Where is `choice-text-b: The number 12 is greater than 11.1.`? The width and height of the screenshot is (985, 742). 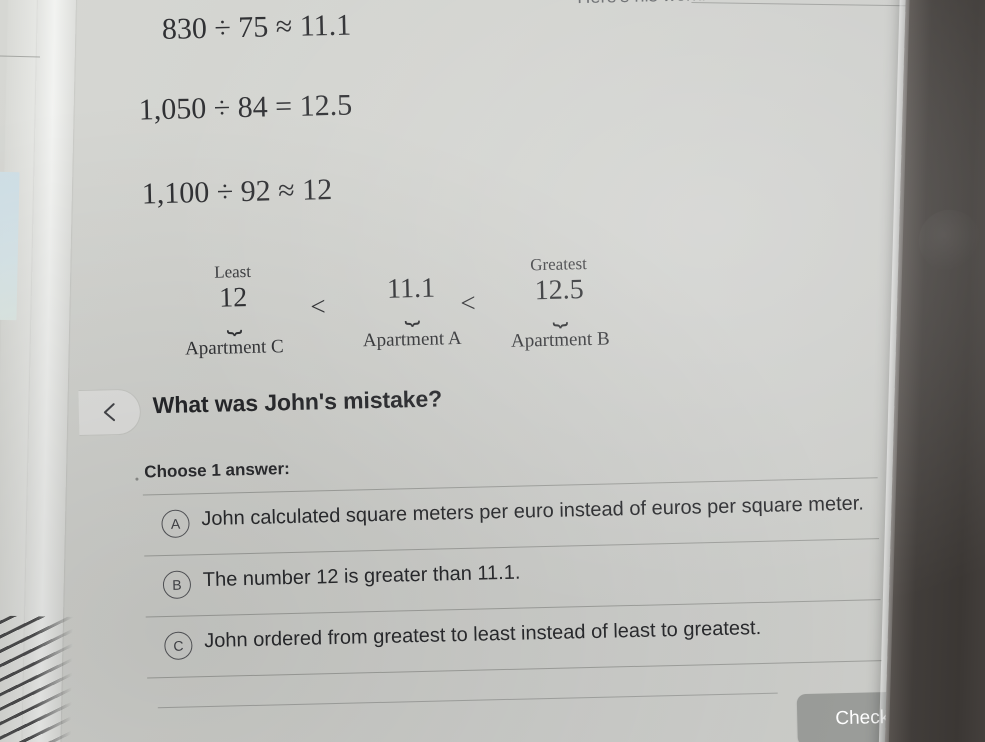 choice-text-b: The number 12 is greater than 11.1. is located at coordinates (361, 576).